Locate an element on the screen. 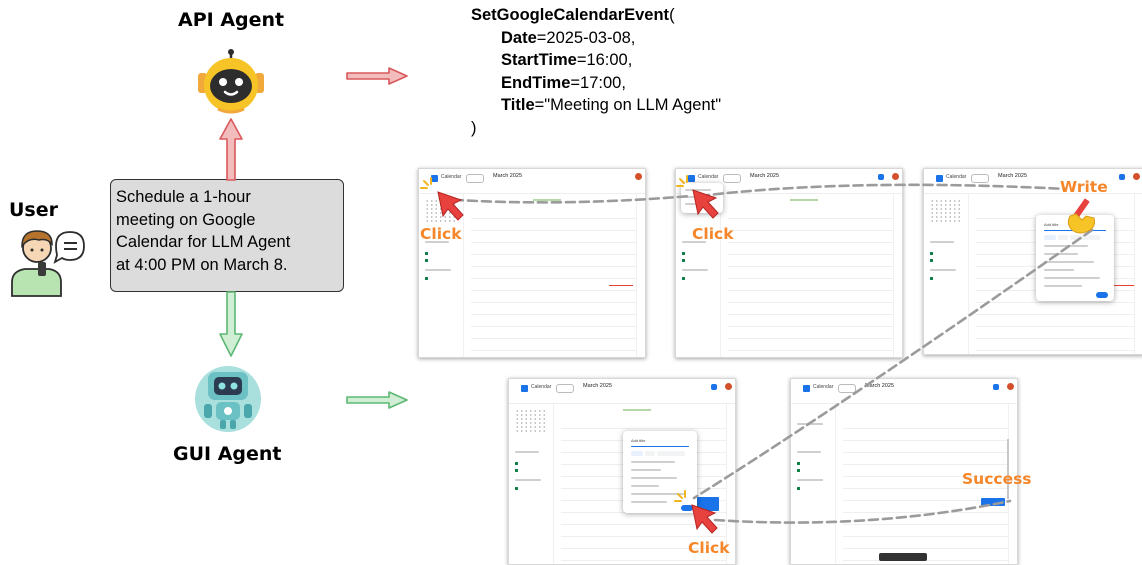 This screenshot has width=1142, height=565. annotation-click-1: Click is located at coordinates (441, 234).